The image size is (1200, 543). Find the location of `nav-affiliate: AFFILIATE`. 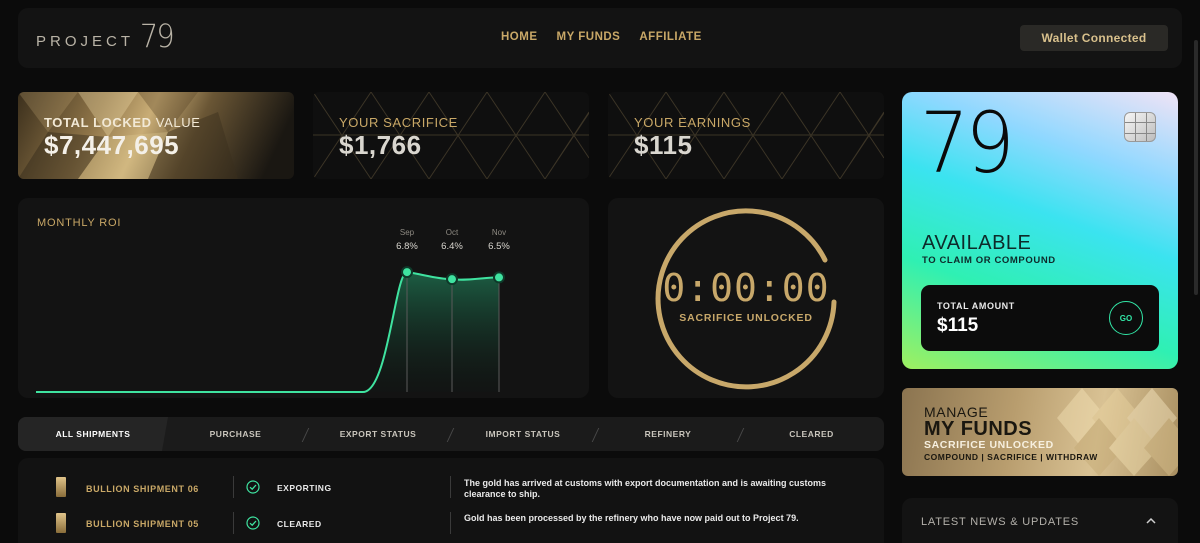

nav-affiliate: AFFILIATE is located at coordinates (670, 37).